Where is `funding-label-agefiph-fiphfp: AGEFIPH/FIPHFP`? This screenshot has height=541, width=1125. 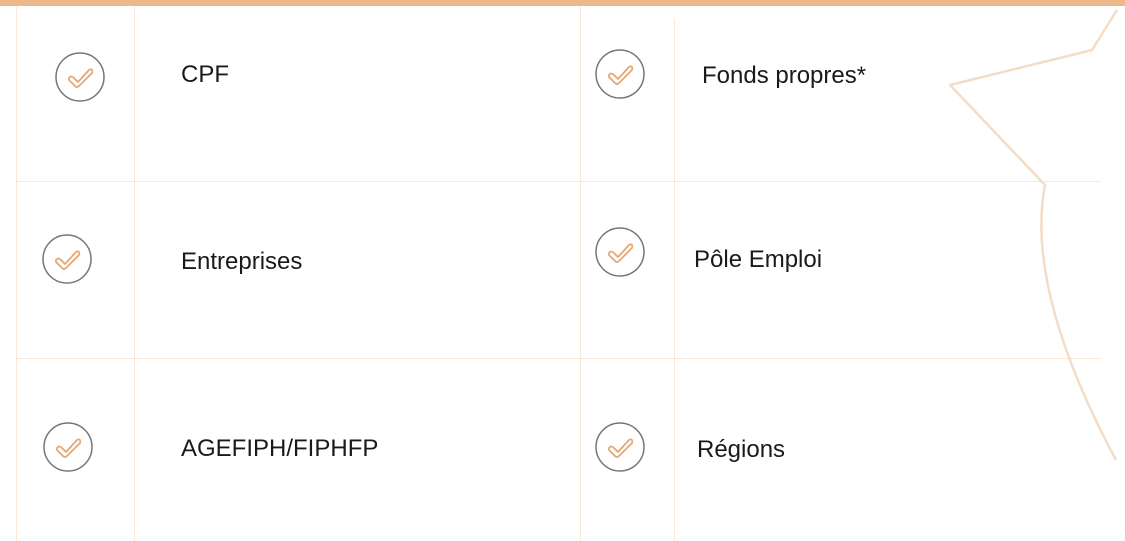 funding-label-agefiph-fiphfp: AGEFIPH/FIPHFP is located at coordinates (280, 448).